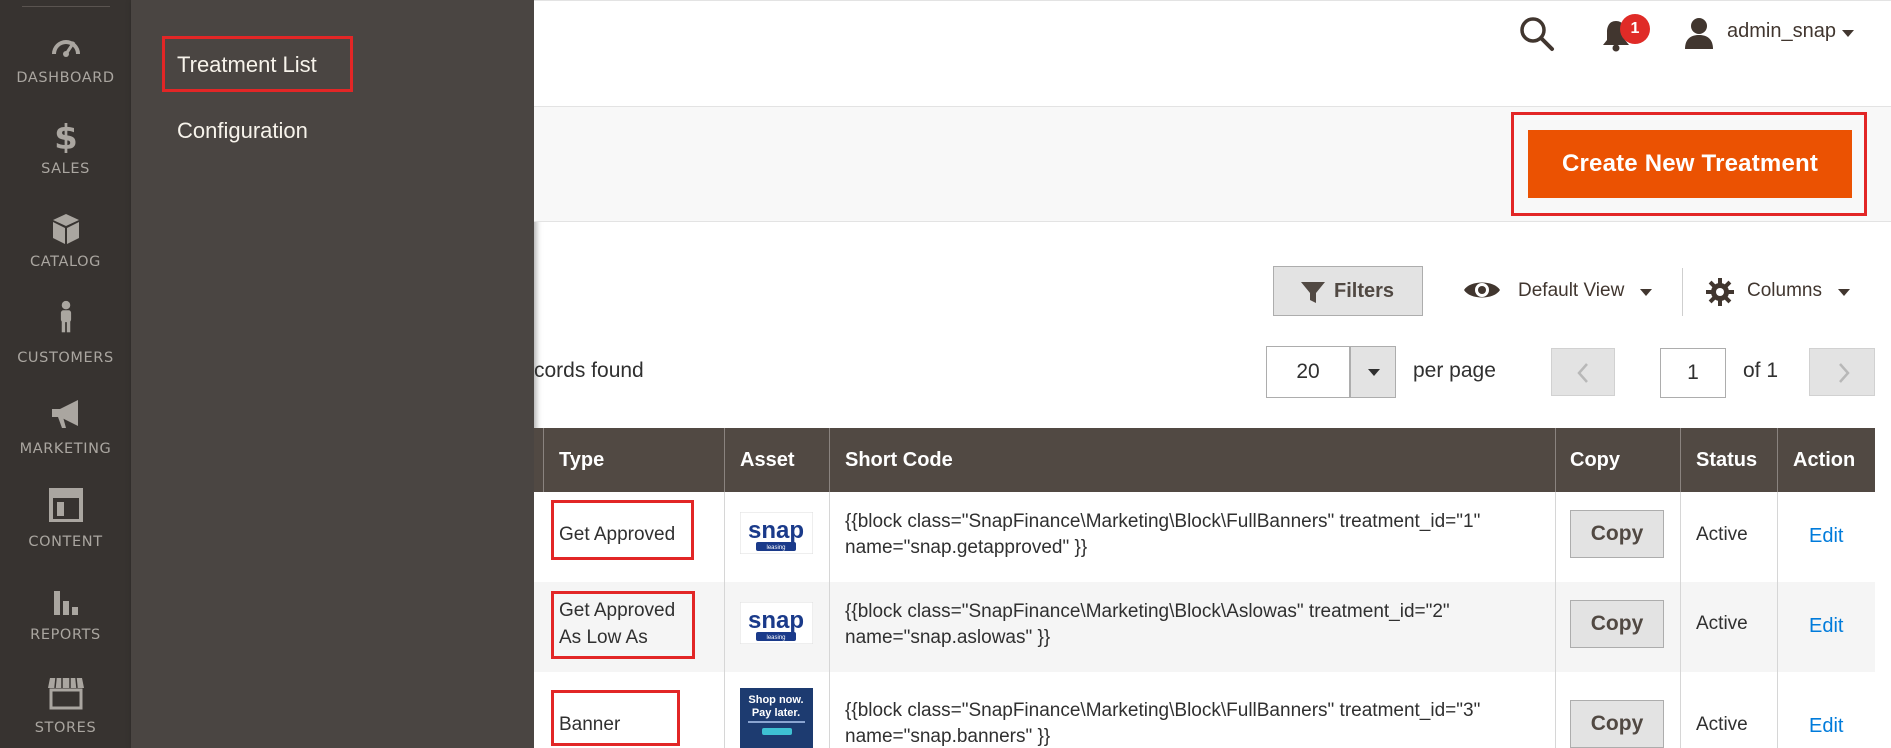 This screenshot has width=1891, height=748. What do you see at coordinates (1204, 460) in the screenshot?
I see `table-header` at bounding box center [1204, 460].